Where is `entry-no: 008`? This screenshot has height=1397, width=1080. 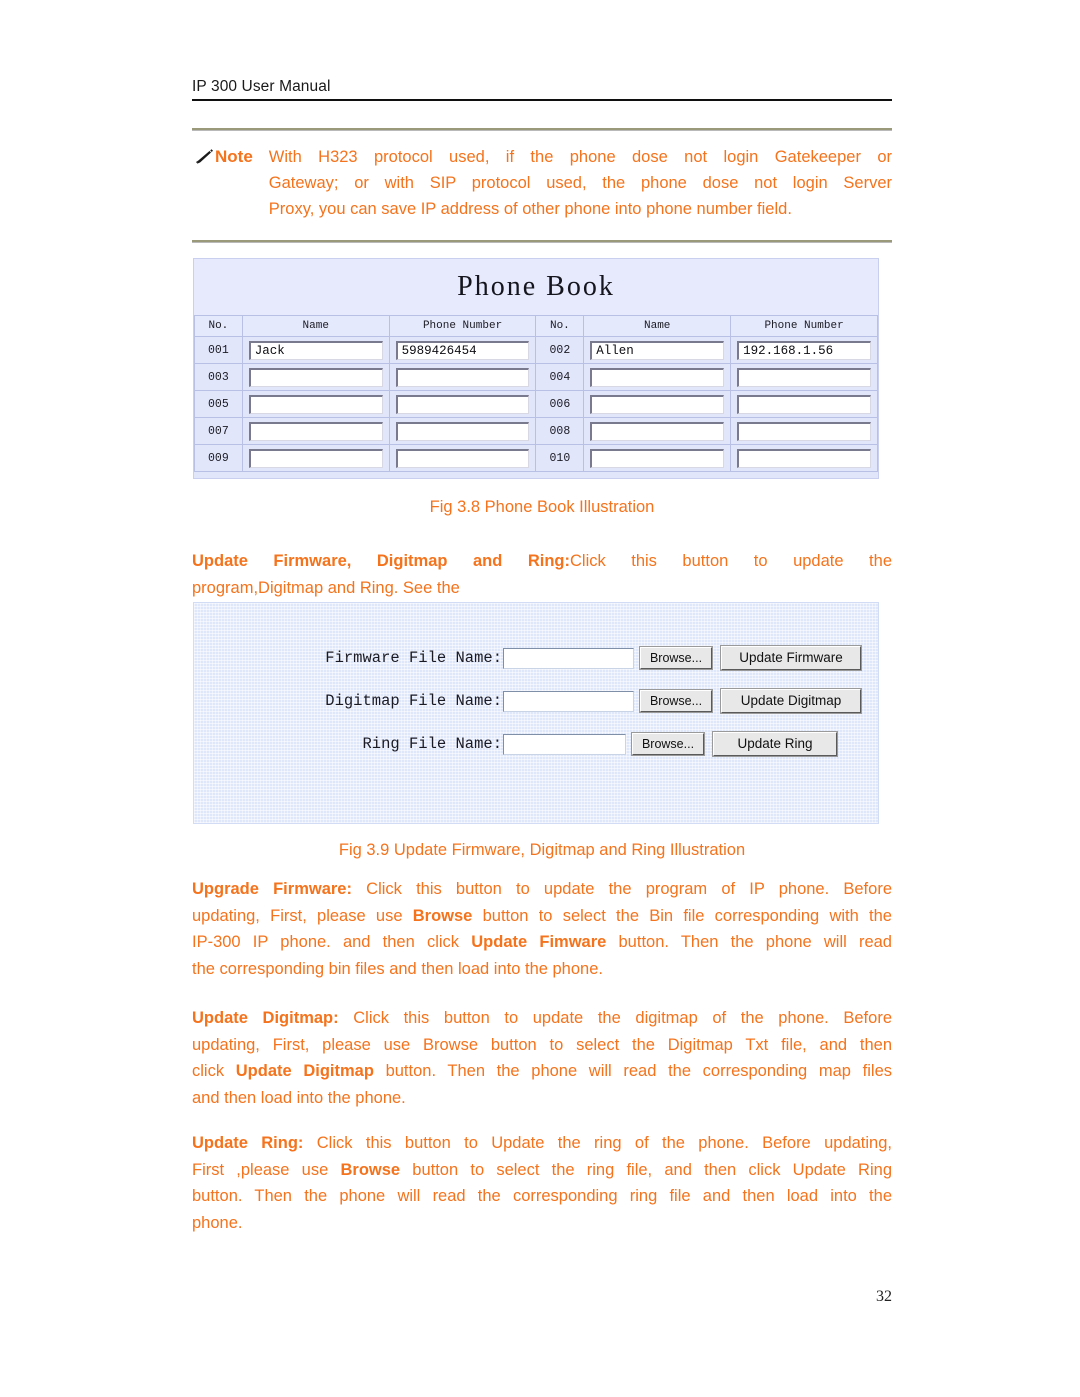 entry-no: 008 is located at coordinates (560, 431).